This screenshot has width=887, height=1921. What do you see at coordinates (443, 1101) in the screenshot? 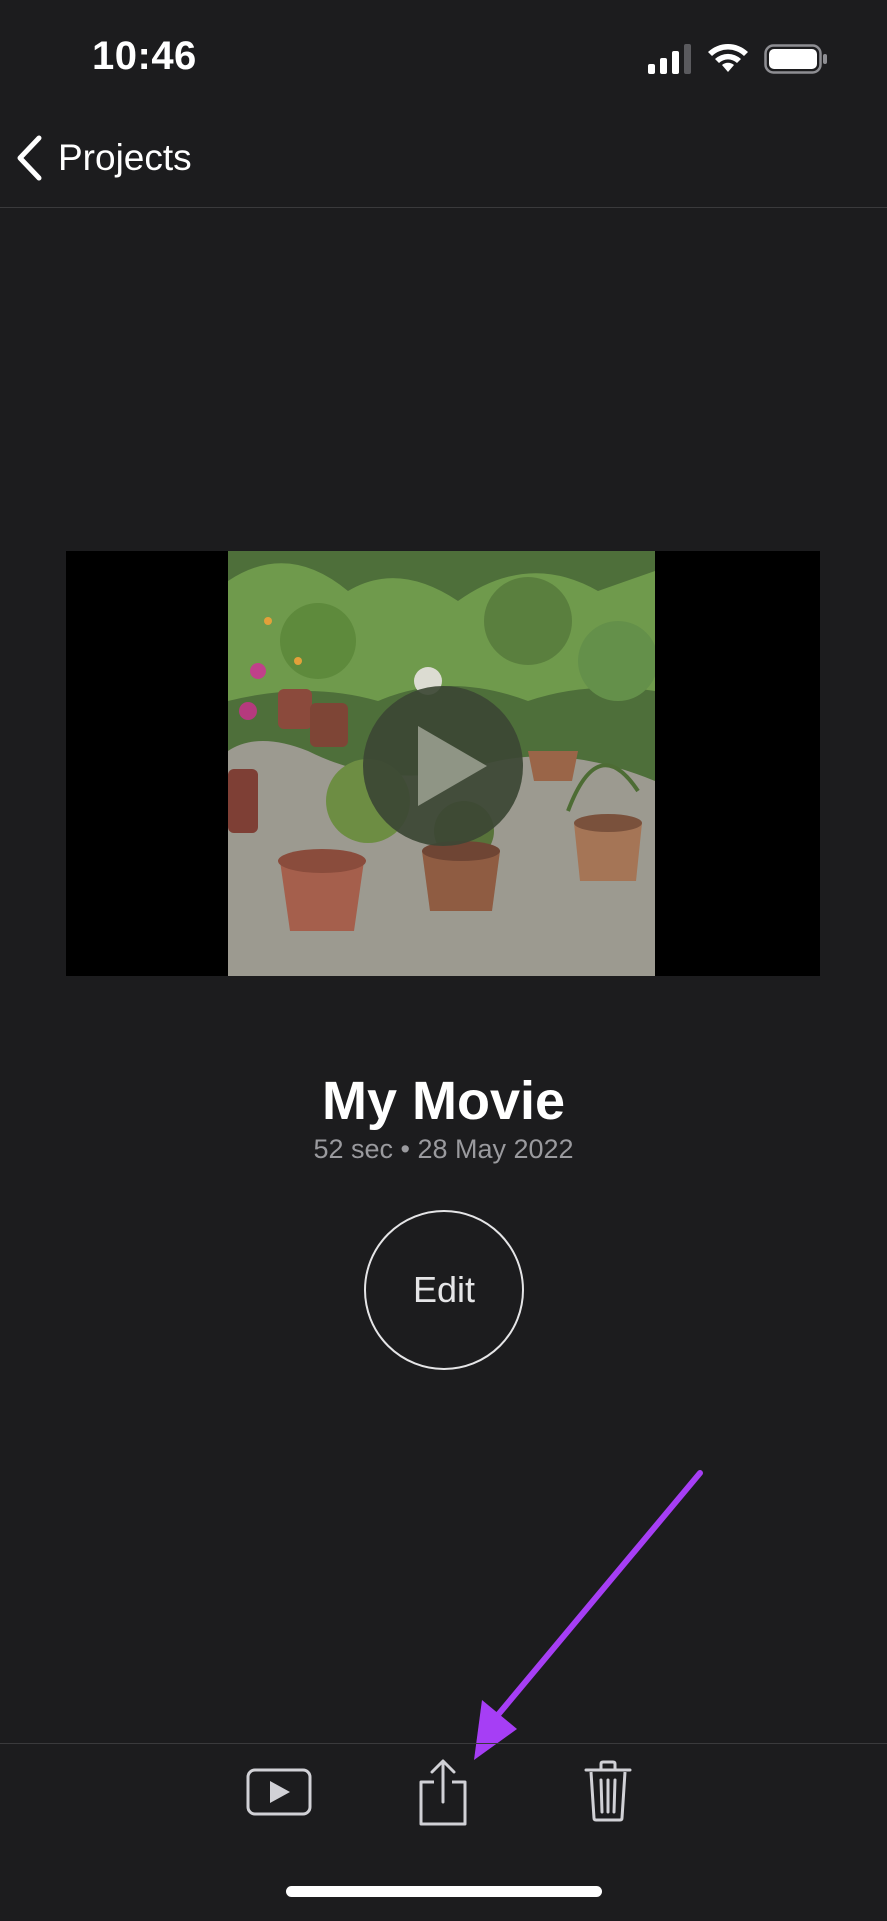
I see `project-title: My Movie` at bounding box center [443, 1101].